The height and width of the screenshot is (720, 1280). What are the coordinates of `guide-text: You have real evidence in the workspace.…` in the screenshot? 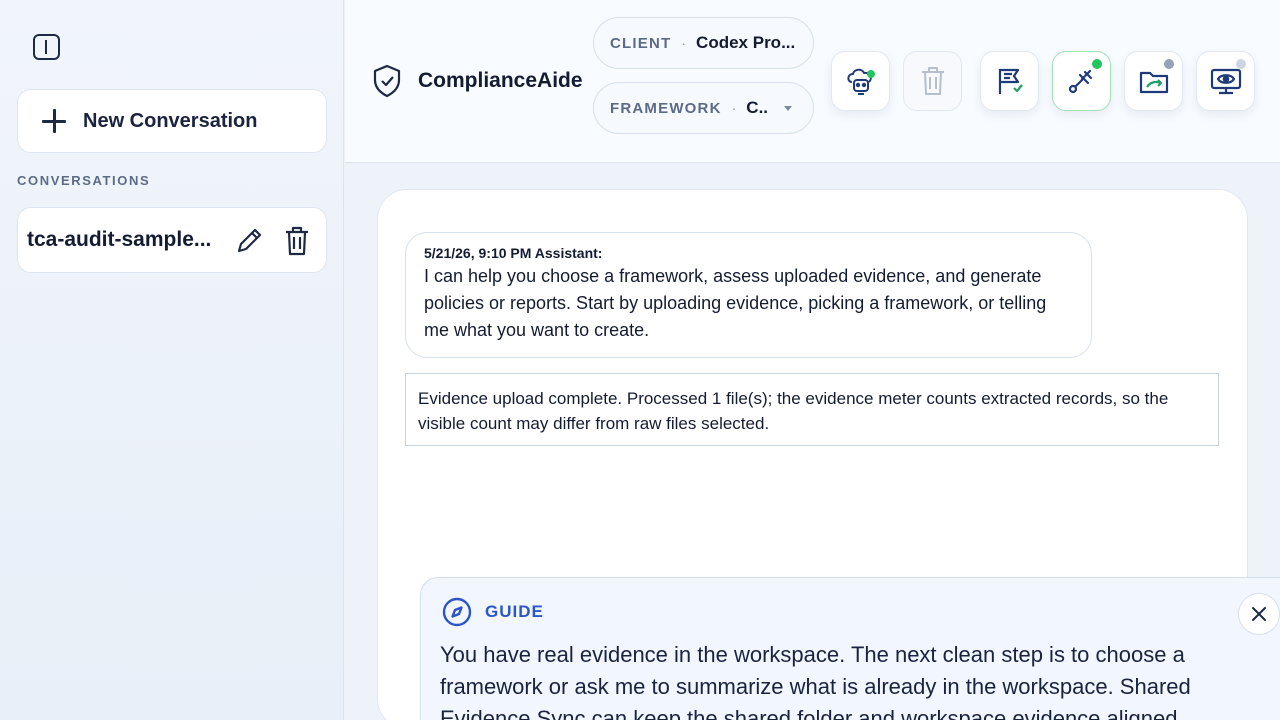 It's located at (815, 681).